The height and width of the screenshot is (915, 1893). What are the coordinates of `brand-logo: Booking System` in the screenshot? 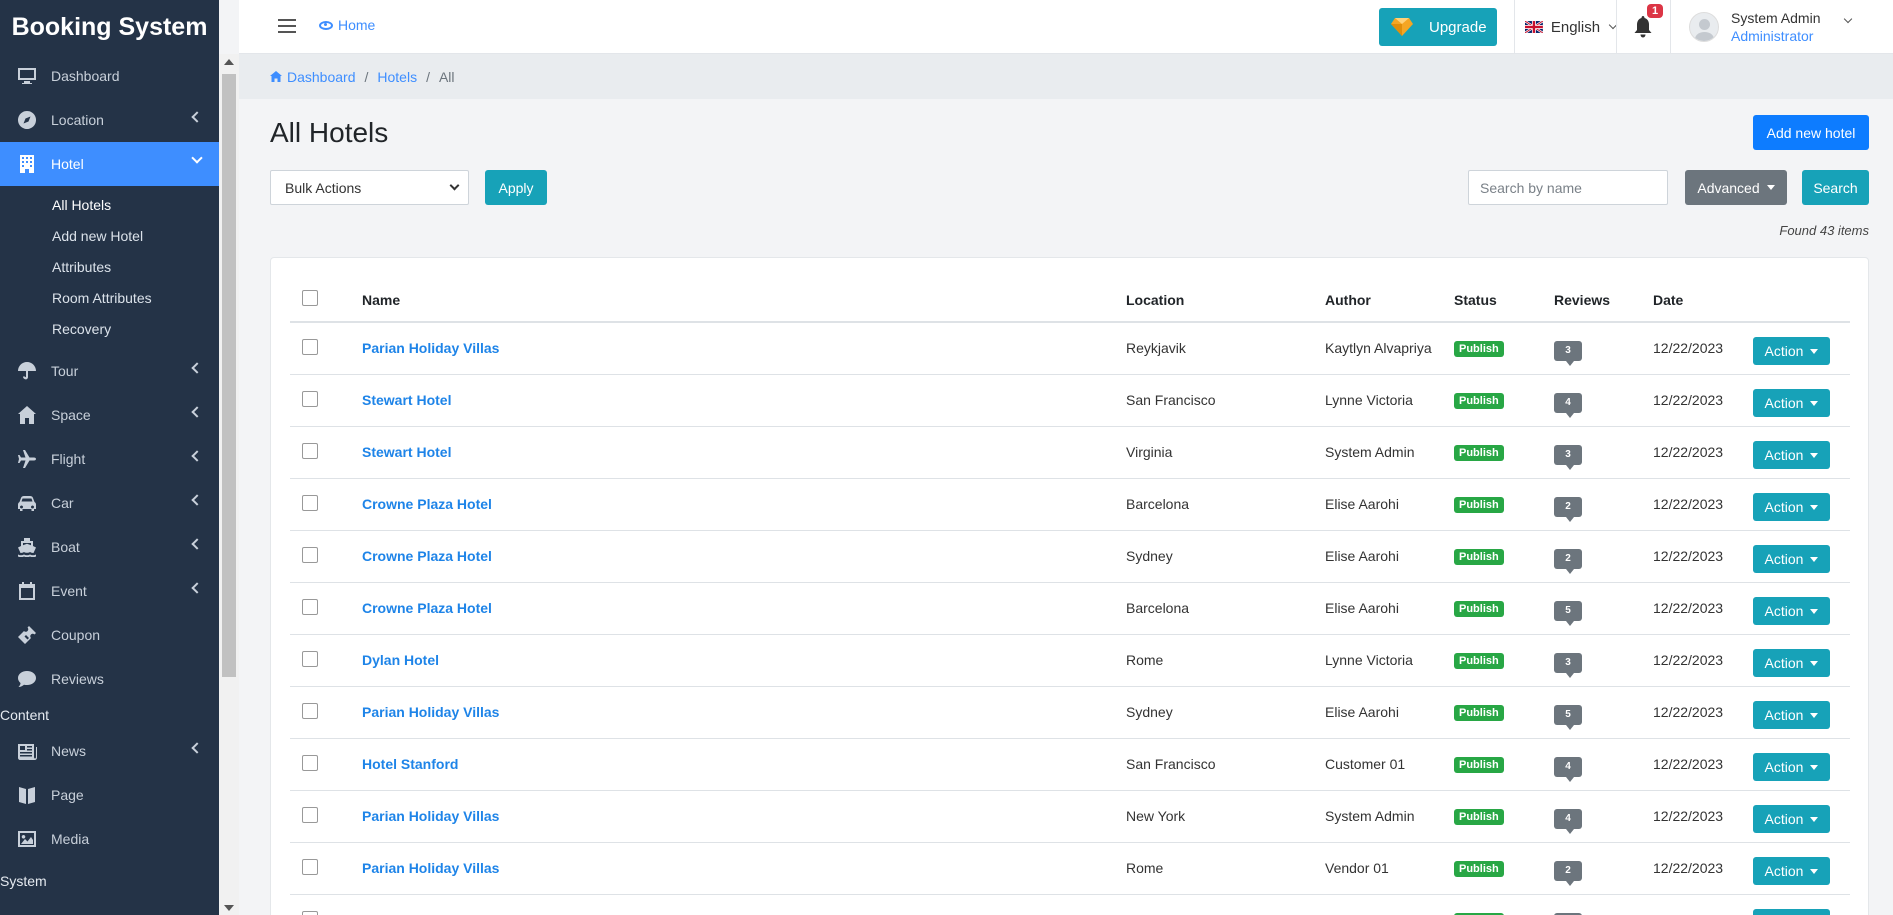 It's located at (109, 27).